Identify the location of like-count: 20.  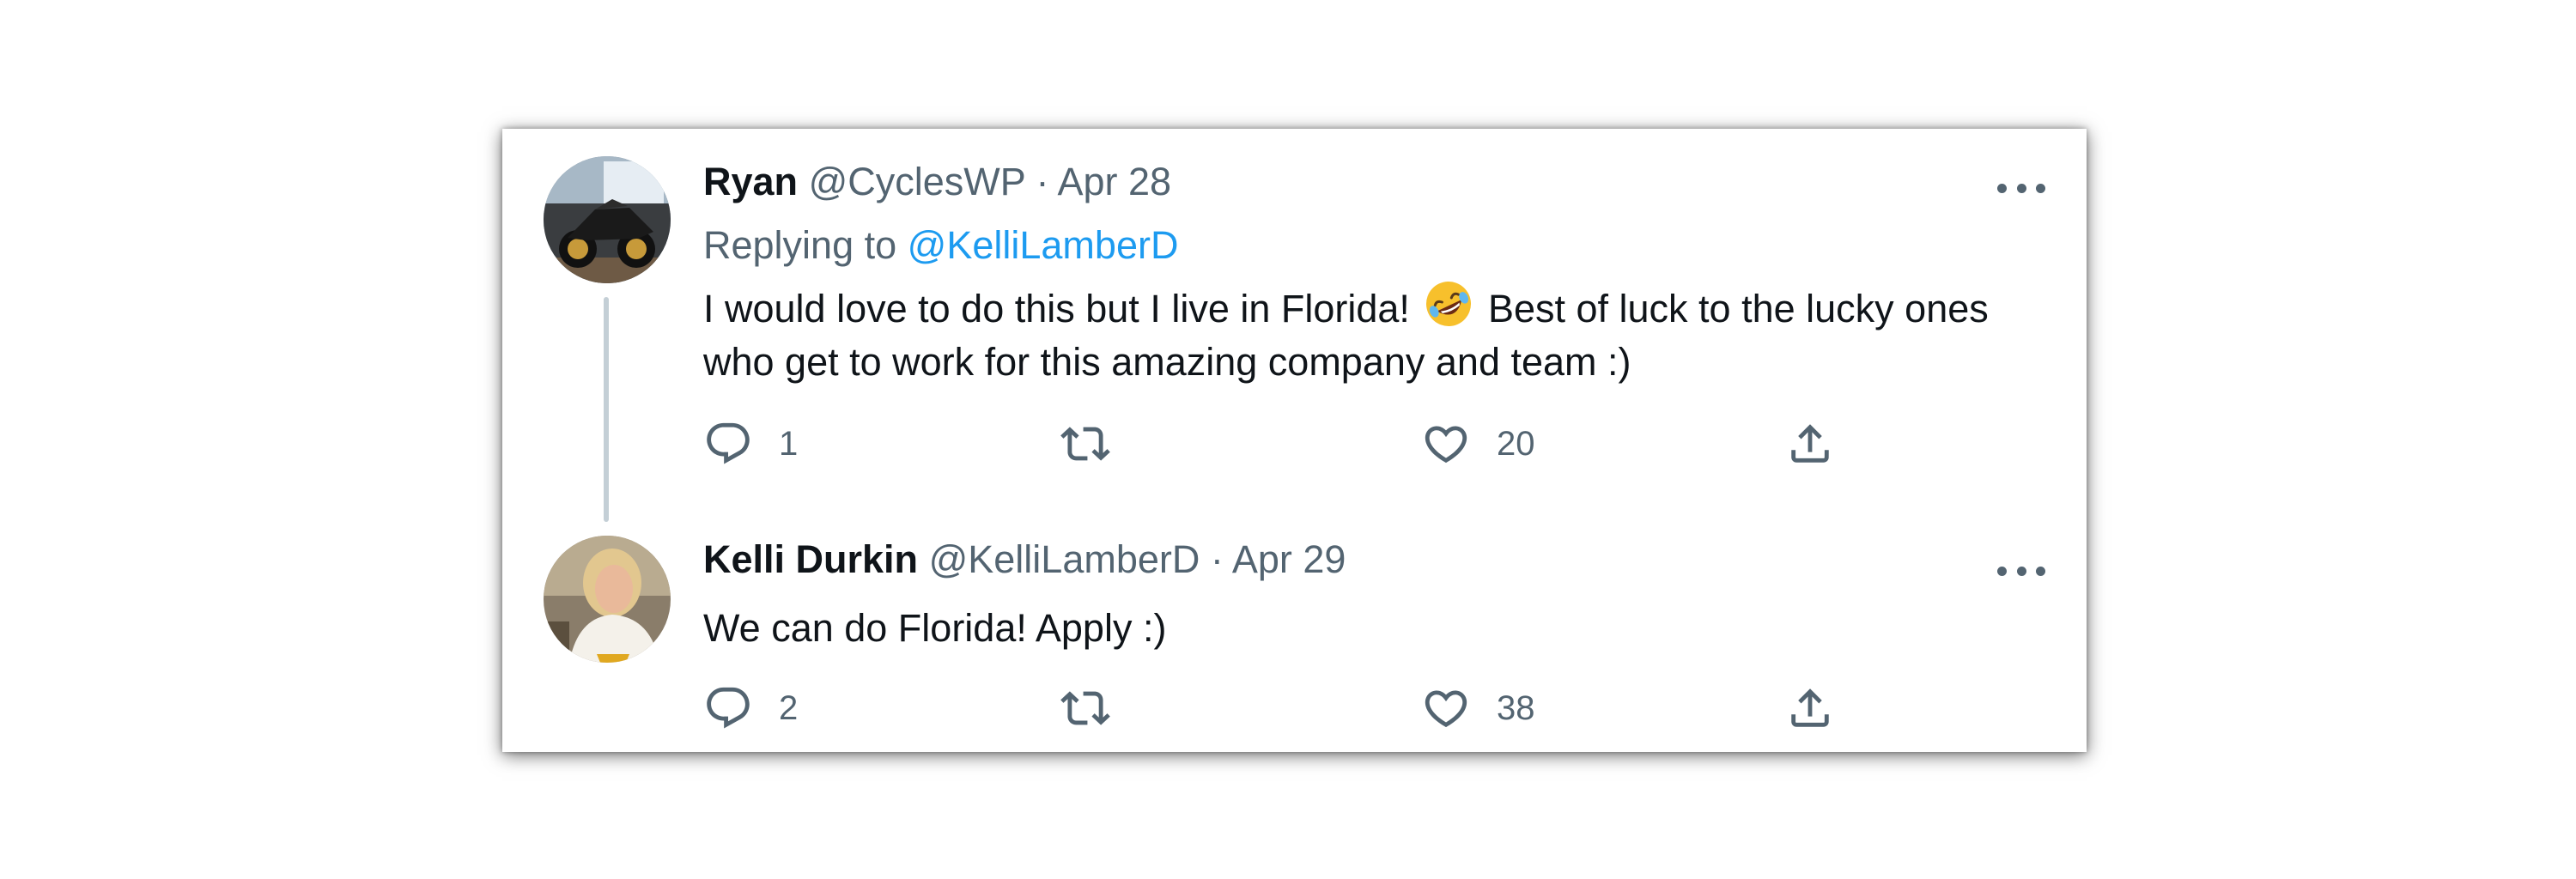
(1516, 443).